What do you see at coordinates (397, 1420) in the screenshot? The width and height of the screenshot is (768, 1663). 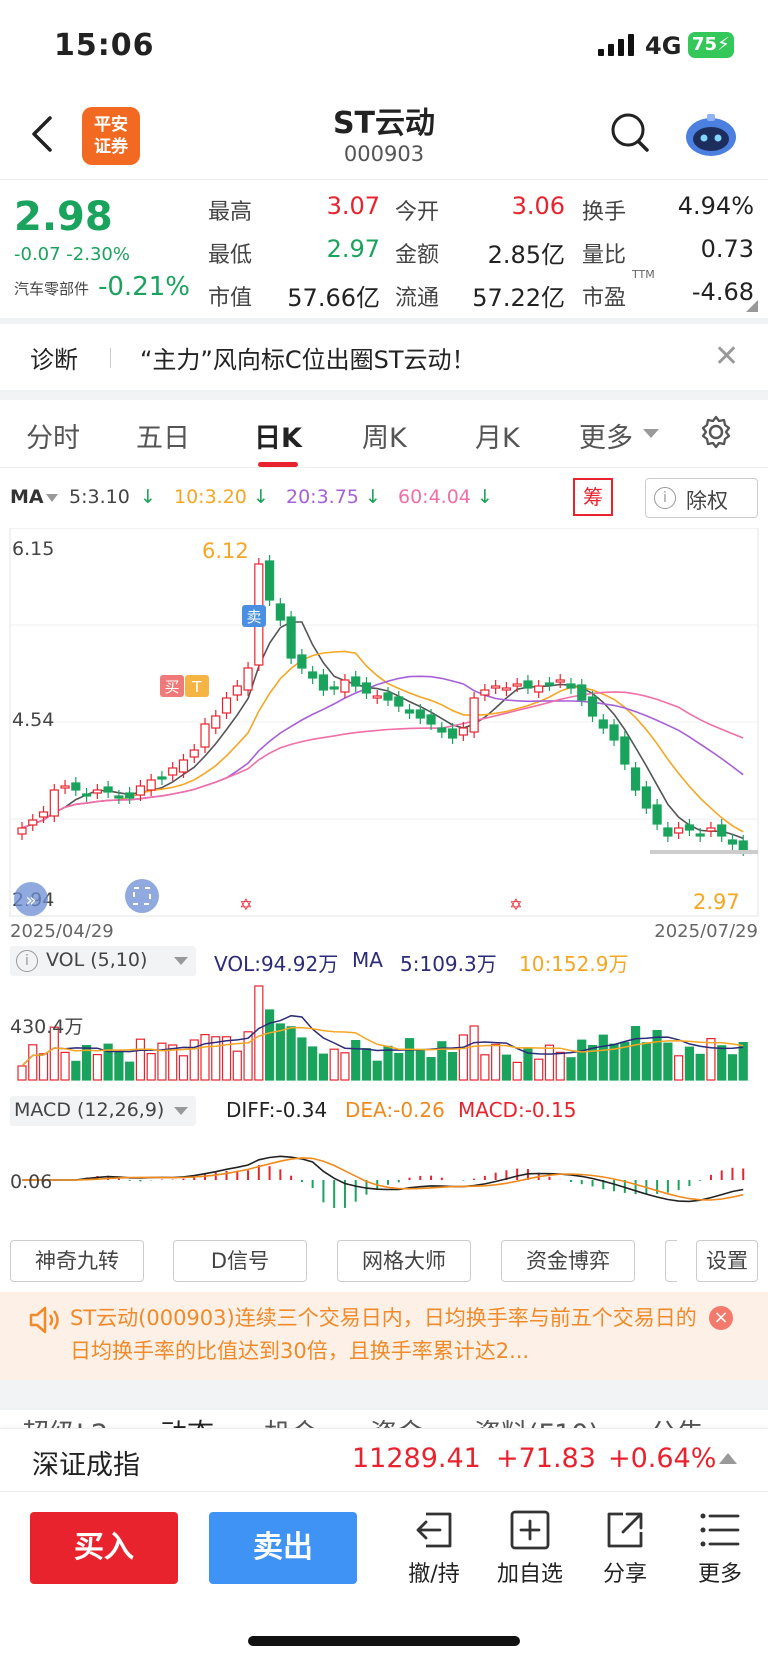 I see `tab-funds: 资金` at bounding box center [397, 1420].